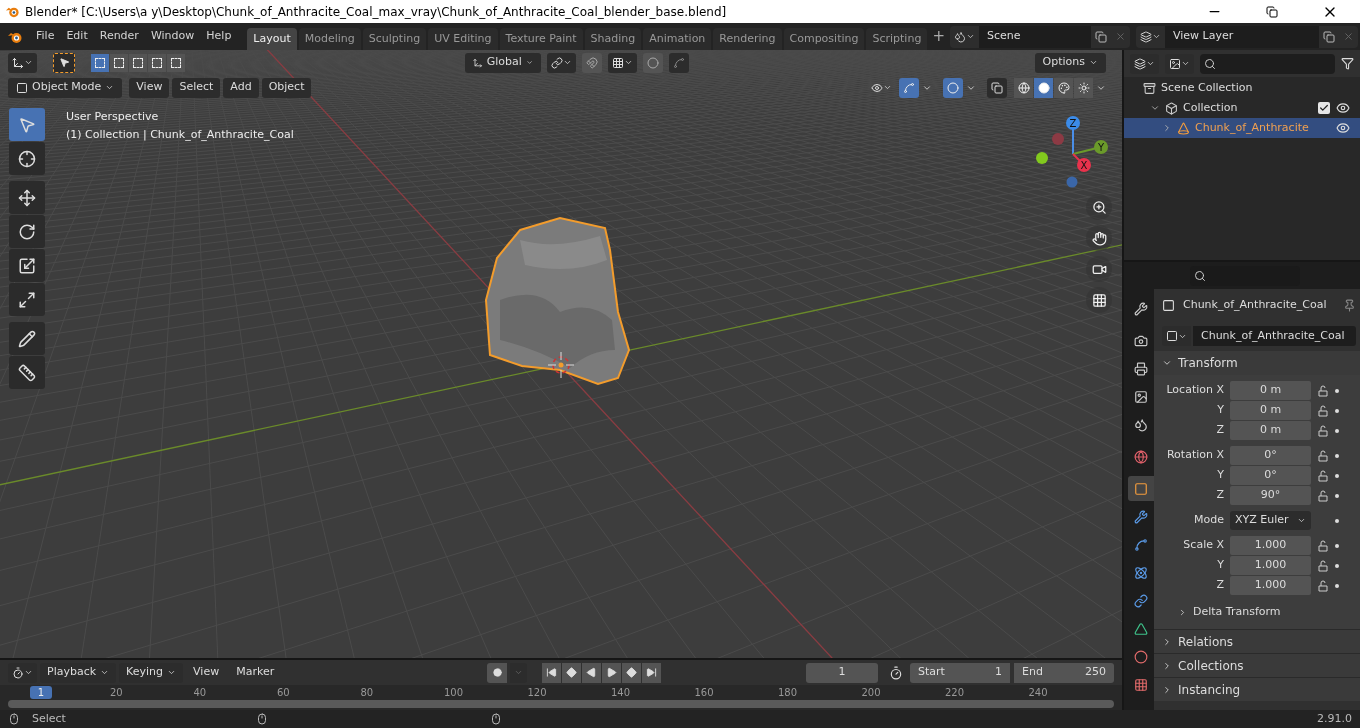  I want to click on current-frame-marker: 1, so click(41, 692).